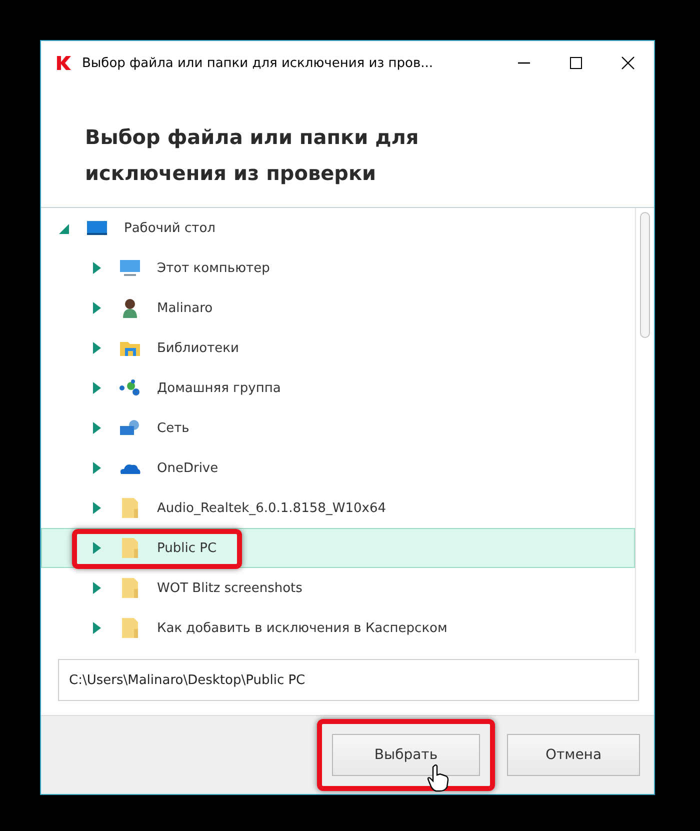  What do you see at coordinates (64, 63) in the screenshot?
I see `app-logo-icon` at bounding box center [64, 63].